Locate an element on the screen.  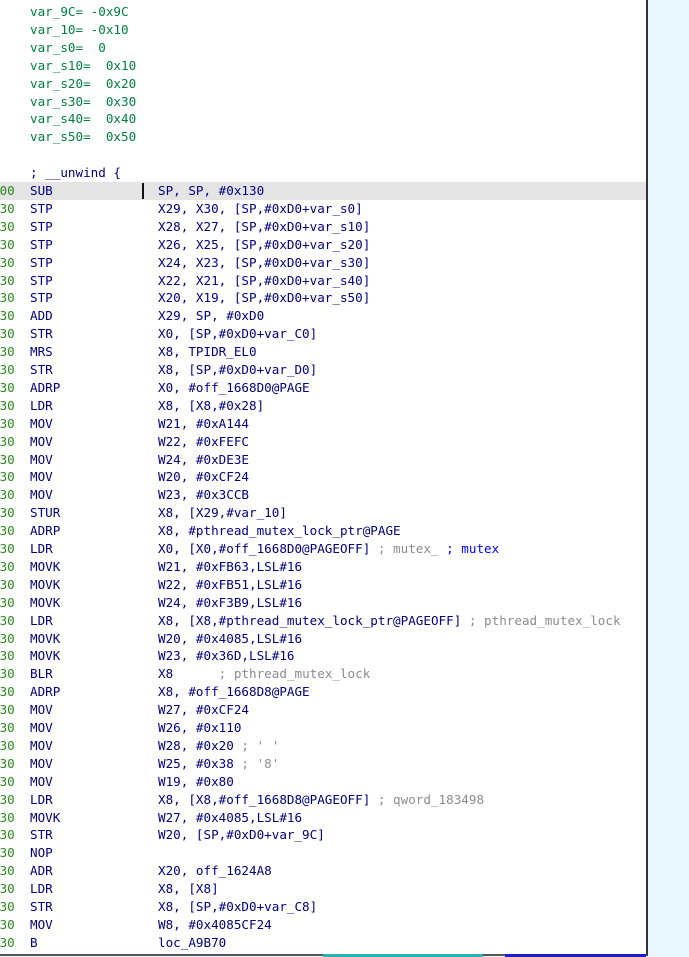
operands: W20, [SP,#0xD0+var_9C] is located at coordinates (241, 835).